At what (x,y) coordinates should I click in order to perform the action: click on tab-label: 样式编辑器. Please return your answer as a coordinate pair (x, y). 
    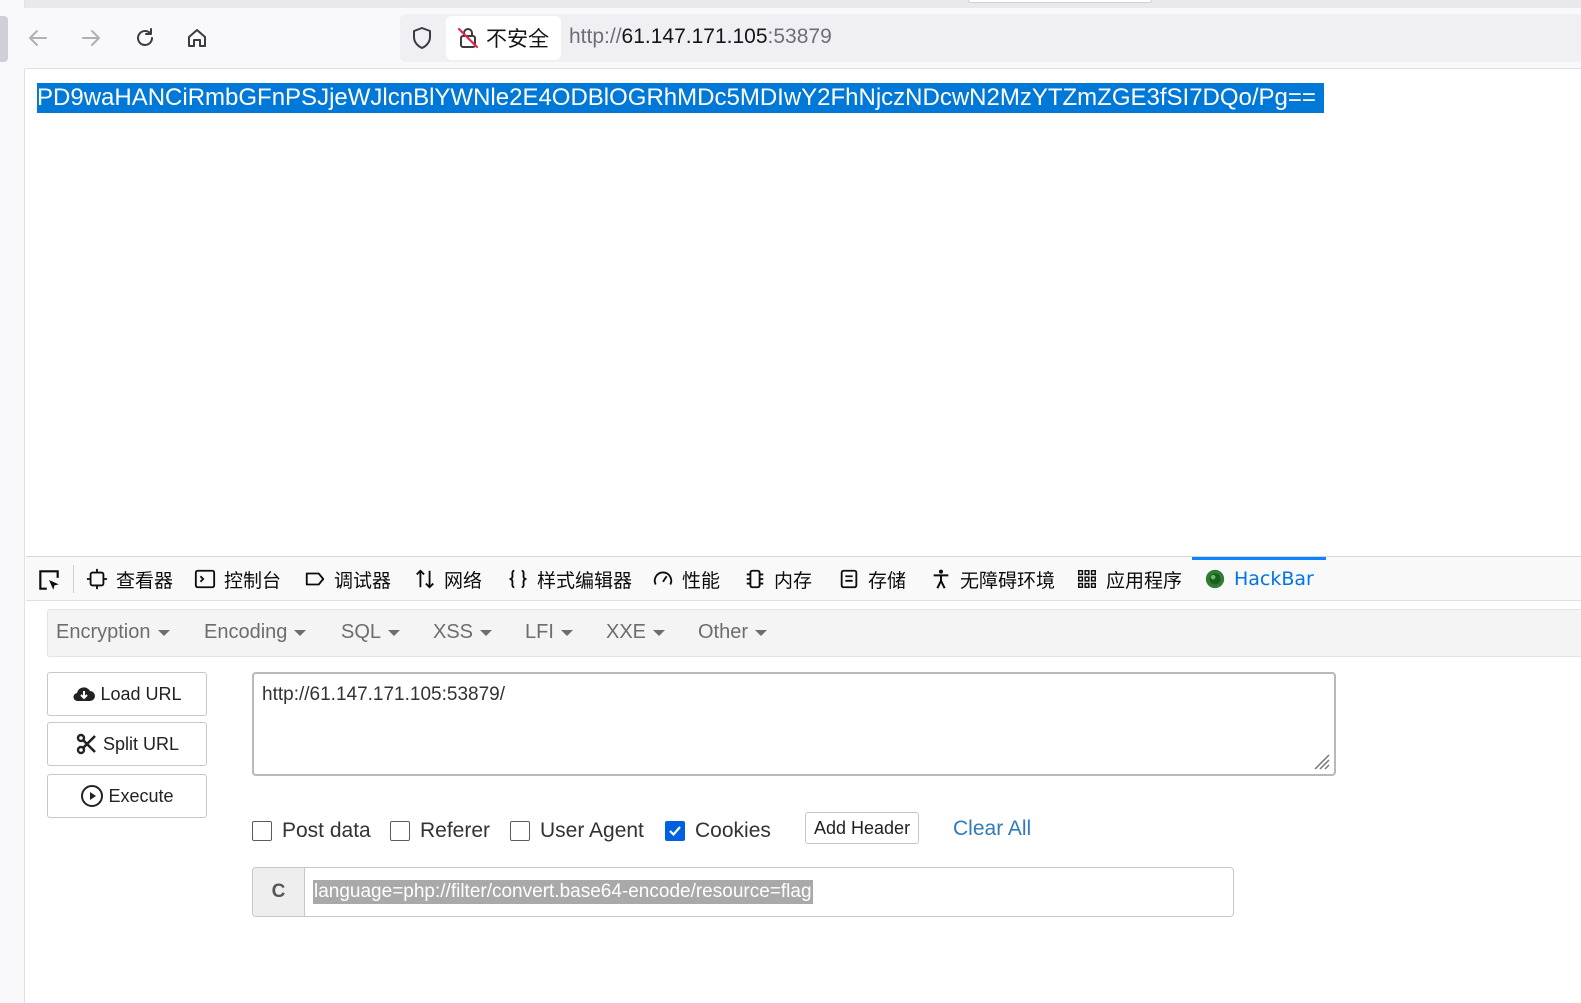
    Looking at the image, I should click on (585, 580).